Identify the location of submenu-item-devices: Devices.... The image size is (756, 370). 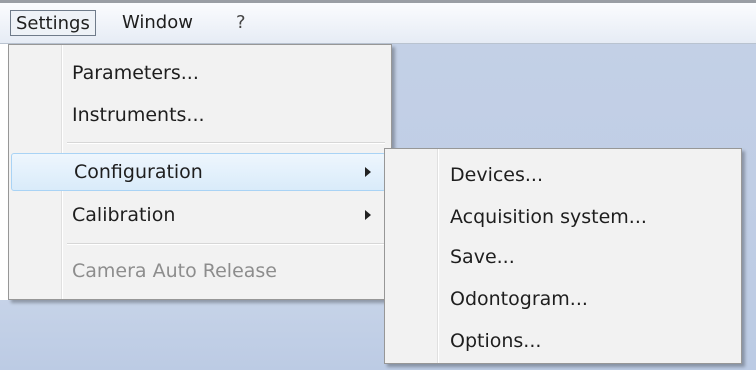
(562, 175).